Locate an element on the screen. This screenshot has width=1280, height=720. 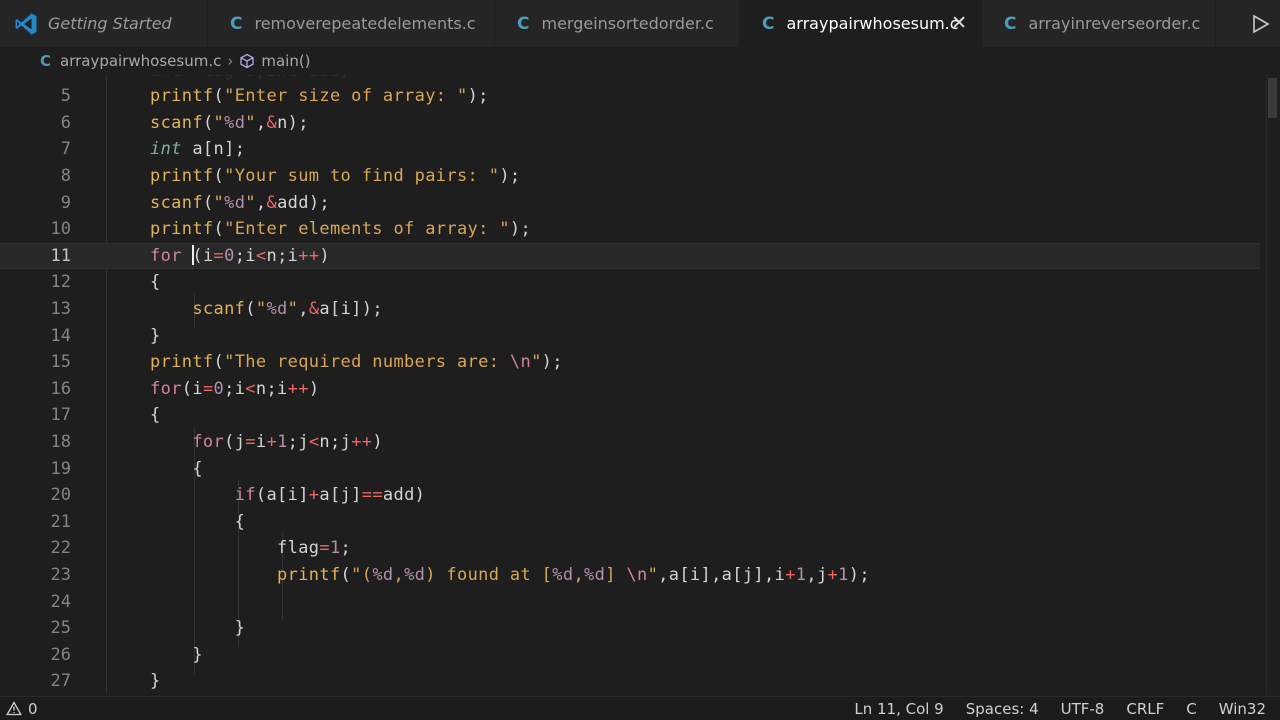
tab-label: arrayinreverseorder.c is located at coordinates (1114, 23).